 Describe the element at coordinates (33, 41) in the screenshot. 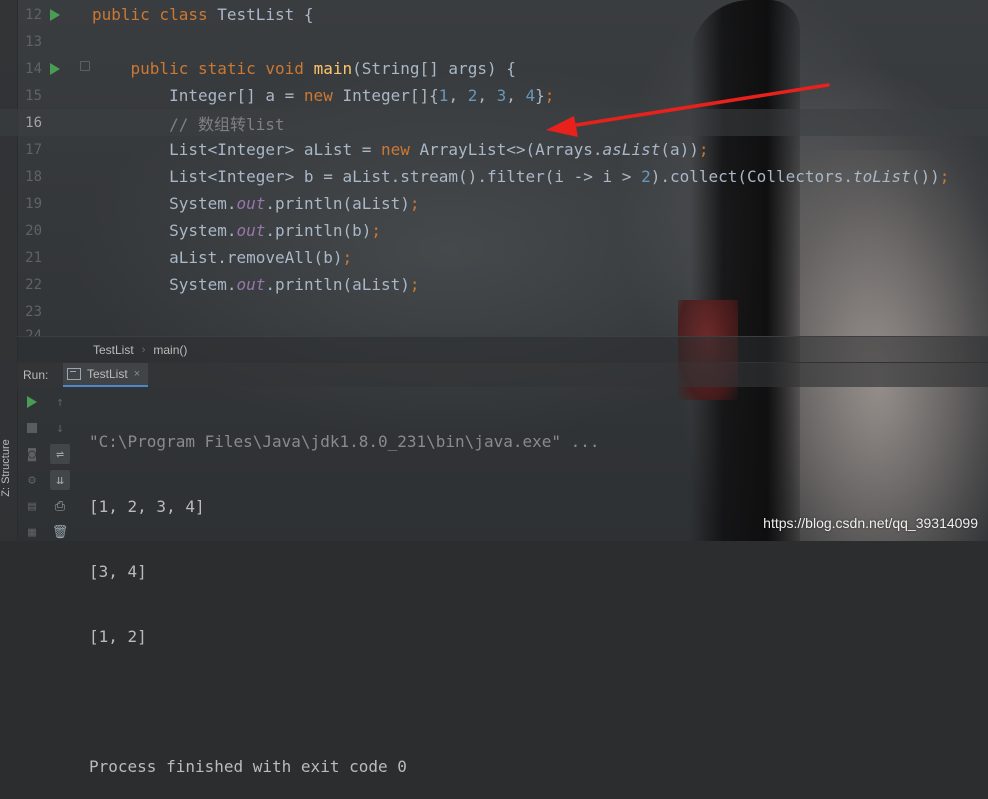

I see `line-number: 13` at that location.